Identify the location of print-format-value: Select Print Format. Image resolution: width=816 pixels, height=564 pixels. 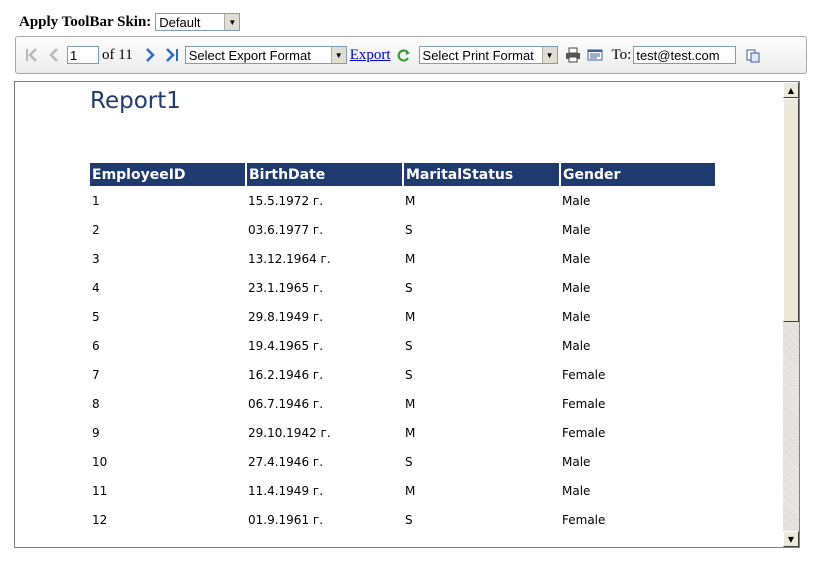
(478, 55).